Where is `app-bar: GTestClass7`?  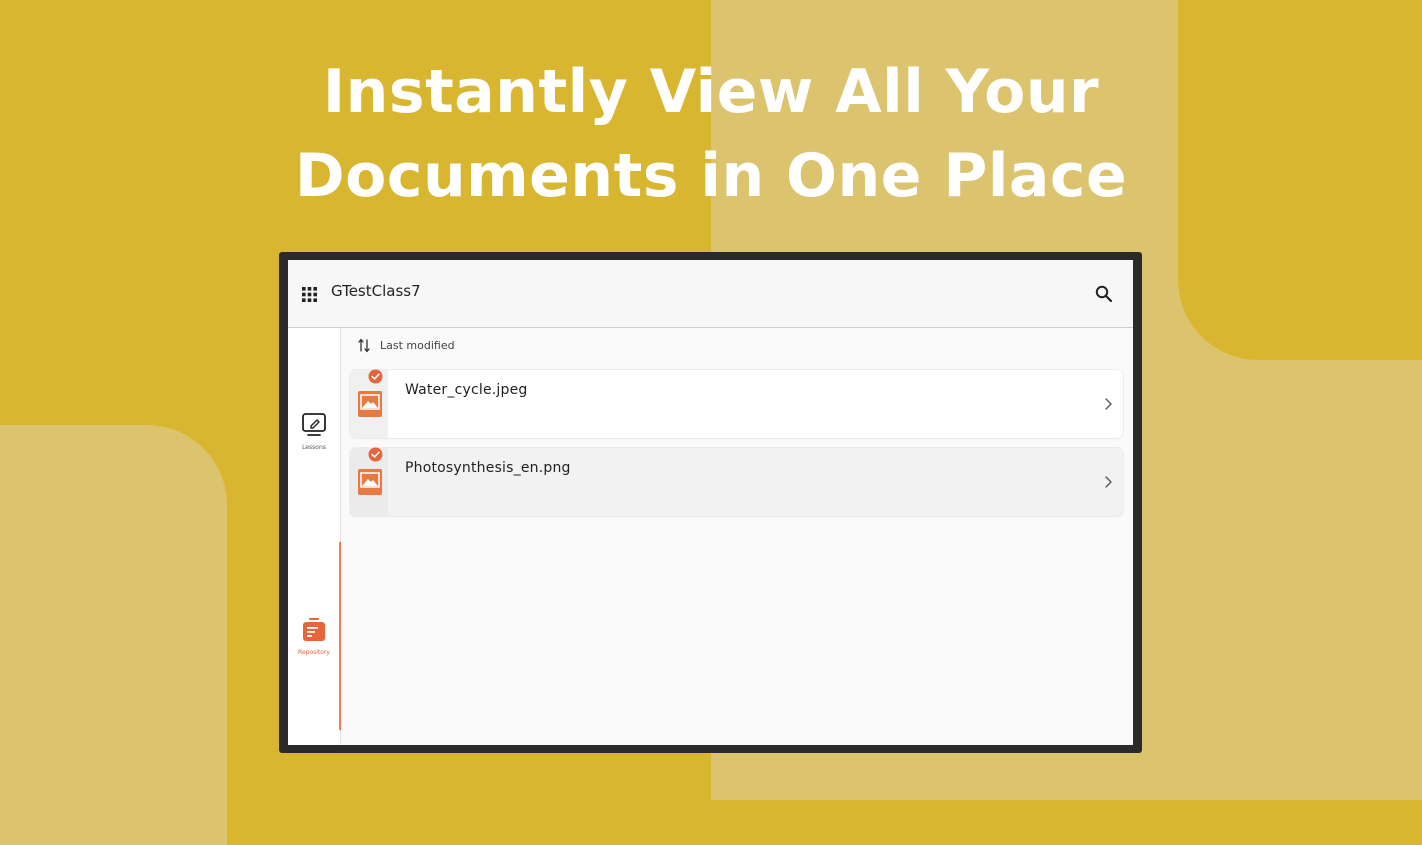
app-bar: GTestClass7 is located at coordinates (710, 294).